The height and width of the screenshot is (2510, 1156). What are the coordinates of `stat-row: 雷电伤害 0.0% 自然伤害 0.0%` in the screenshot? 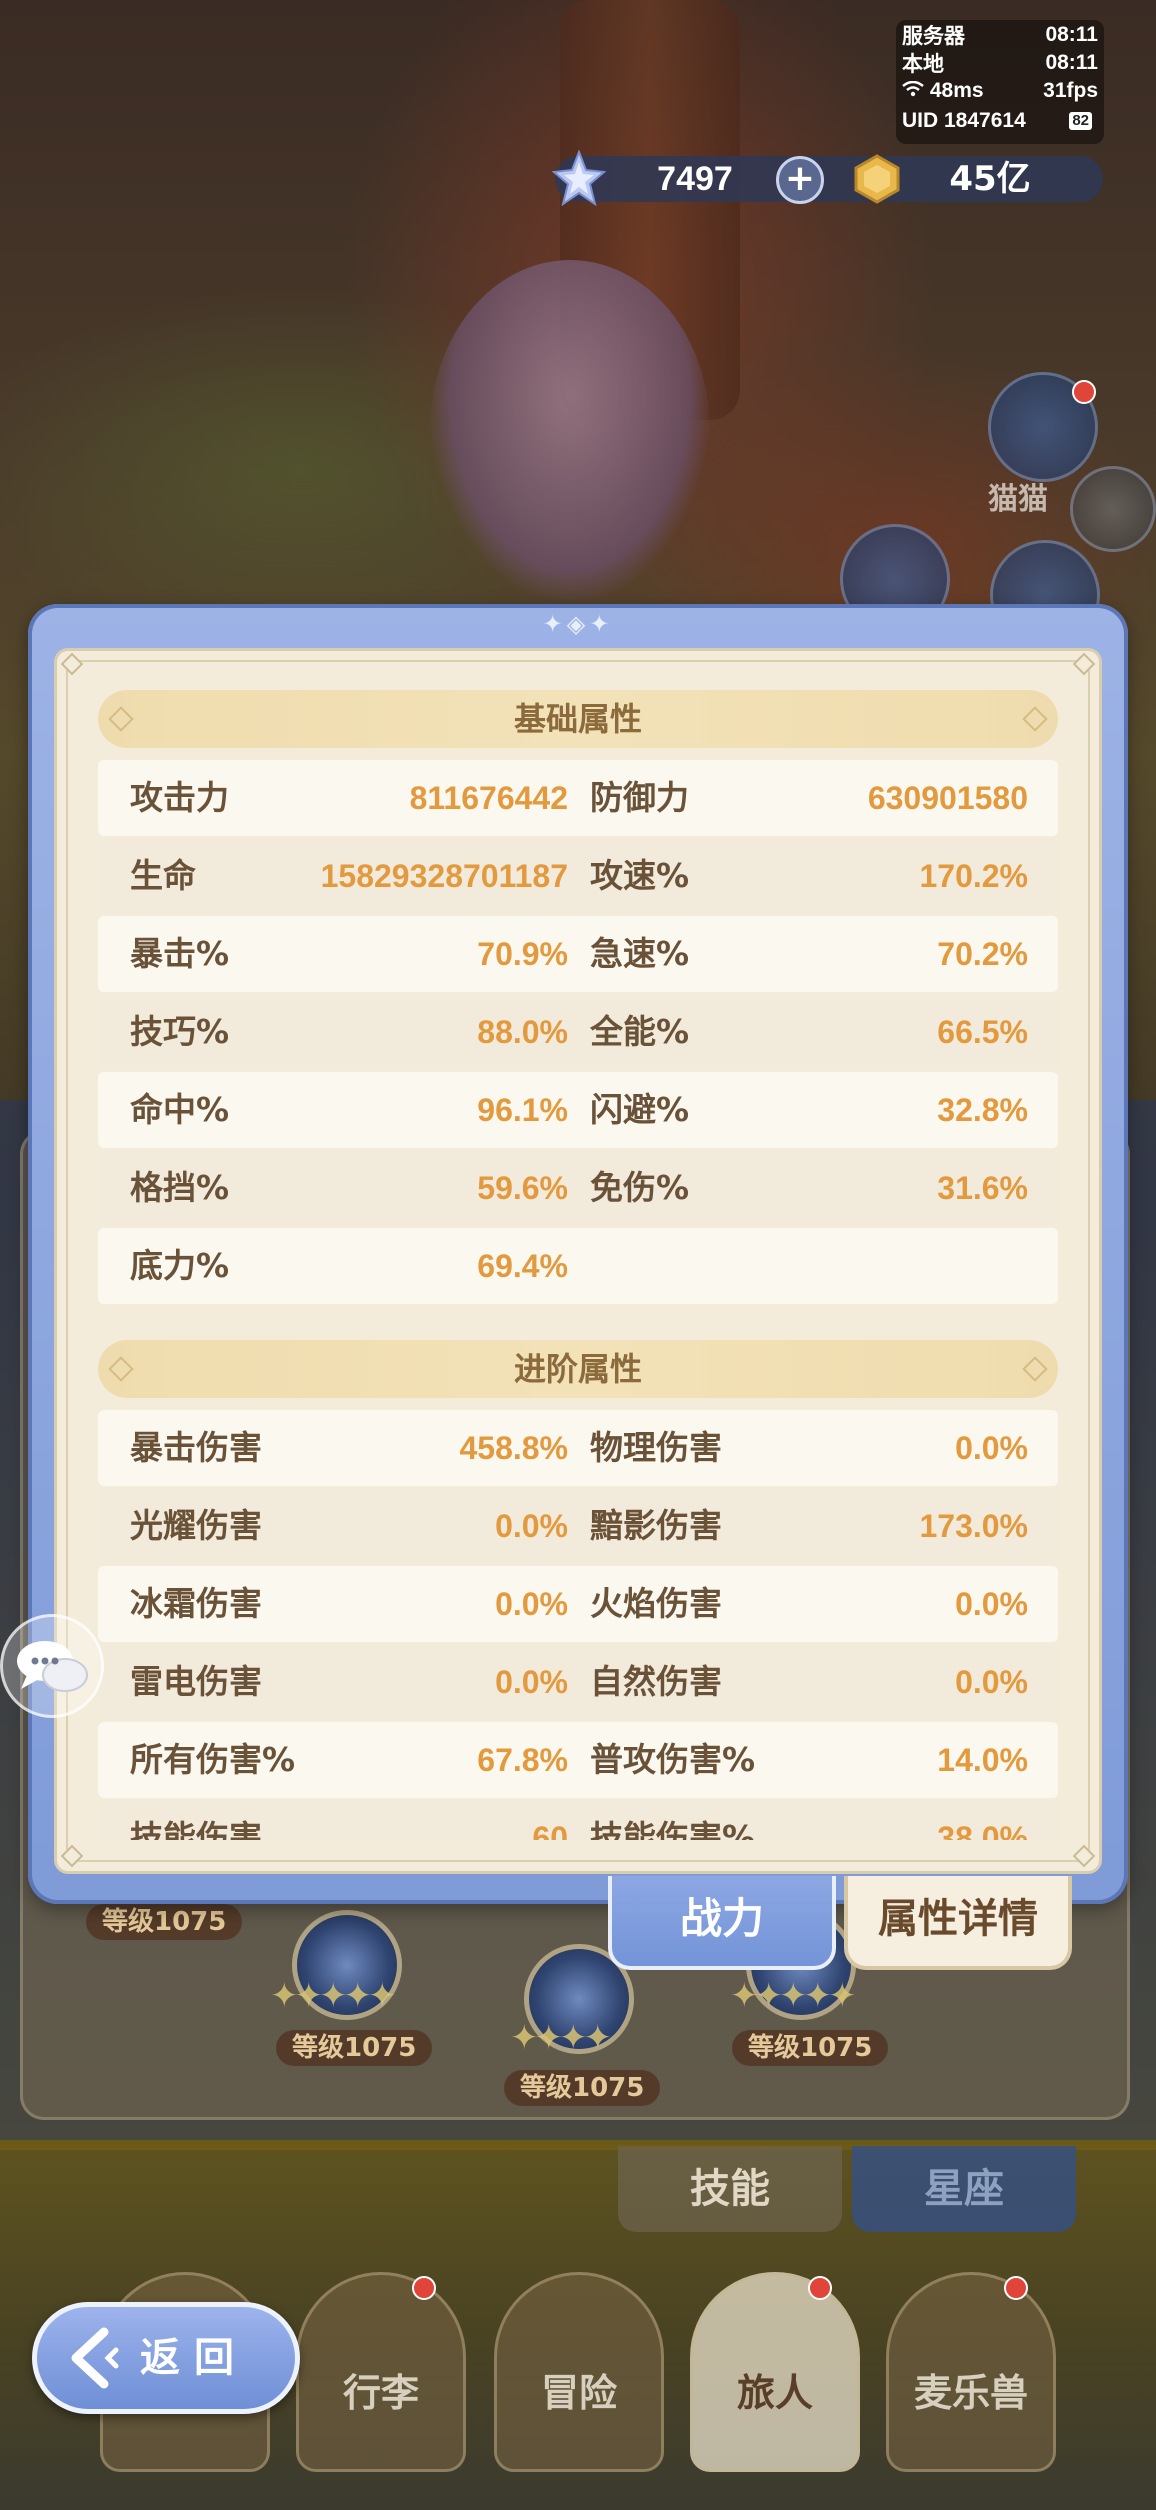 It's located at (578, 1682).